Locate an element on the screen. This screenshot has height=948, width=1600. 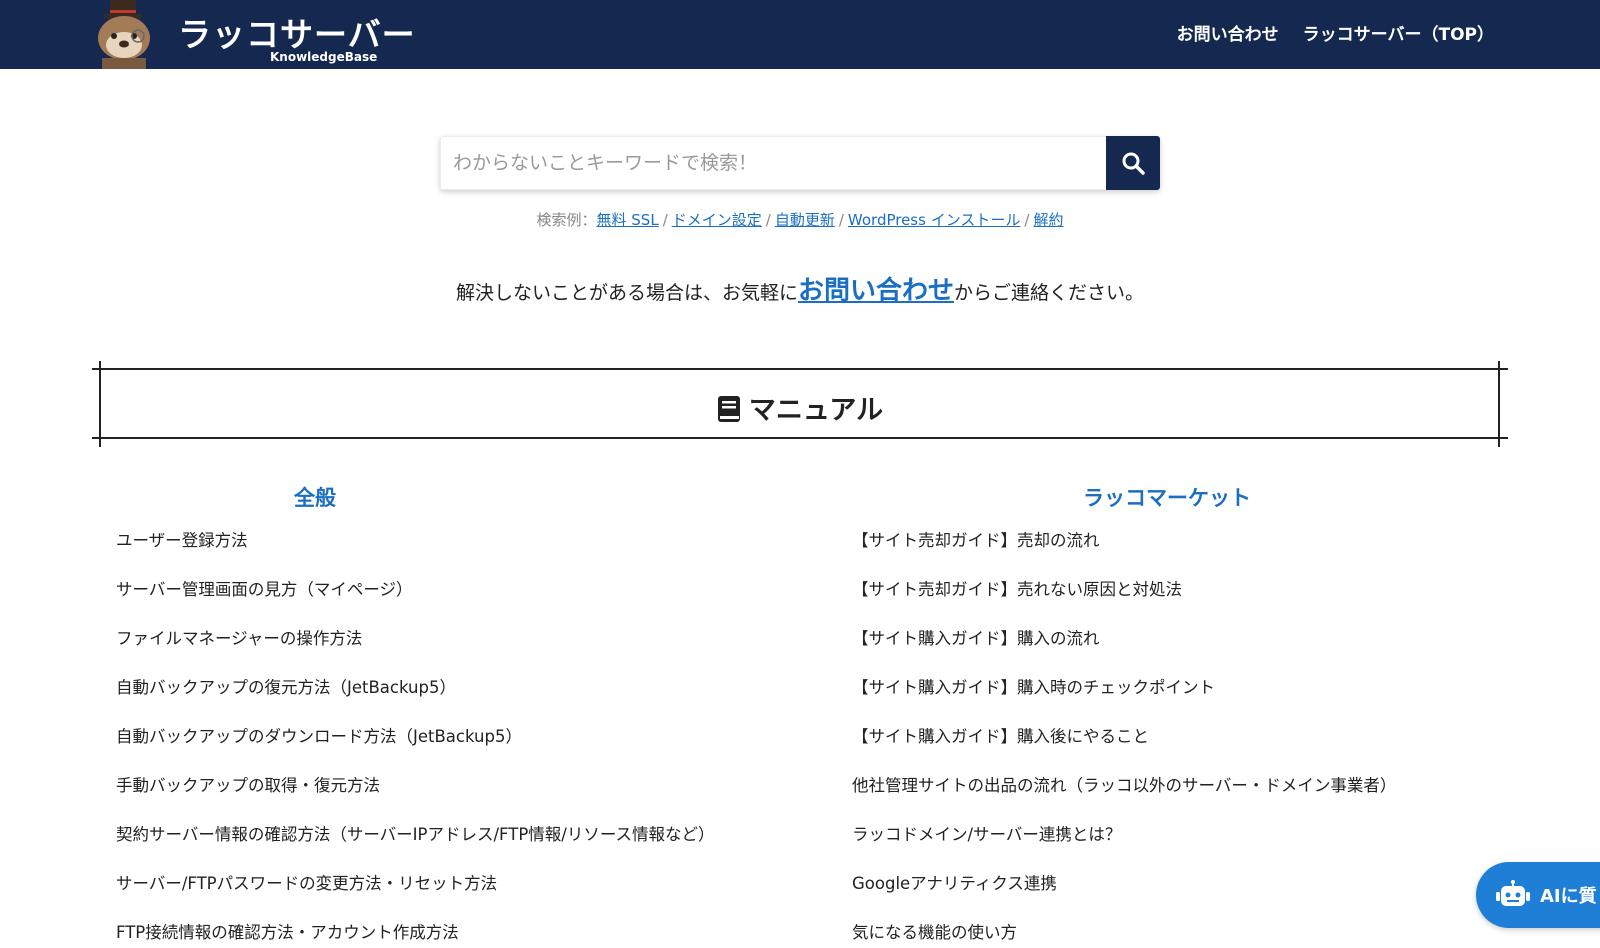
ai-chat-button: AIに質 is located at coordinates (1538, 895).